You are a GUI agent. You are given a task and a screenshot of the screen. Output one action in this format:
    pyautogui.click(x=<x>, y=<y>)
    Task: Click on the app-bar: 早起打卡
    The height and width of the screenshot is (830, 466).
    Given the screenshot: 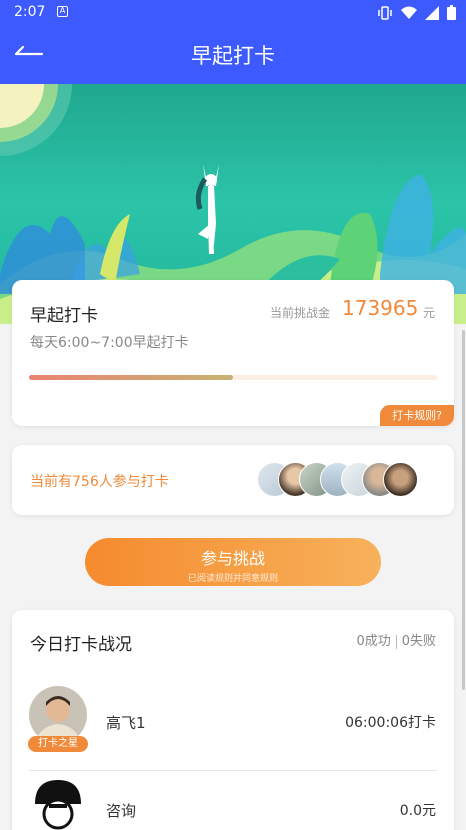 What is the action you would take?
    pyautogui.click(x=233, y=54)
    